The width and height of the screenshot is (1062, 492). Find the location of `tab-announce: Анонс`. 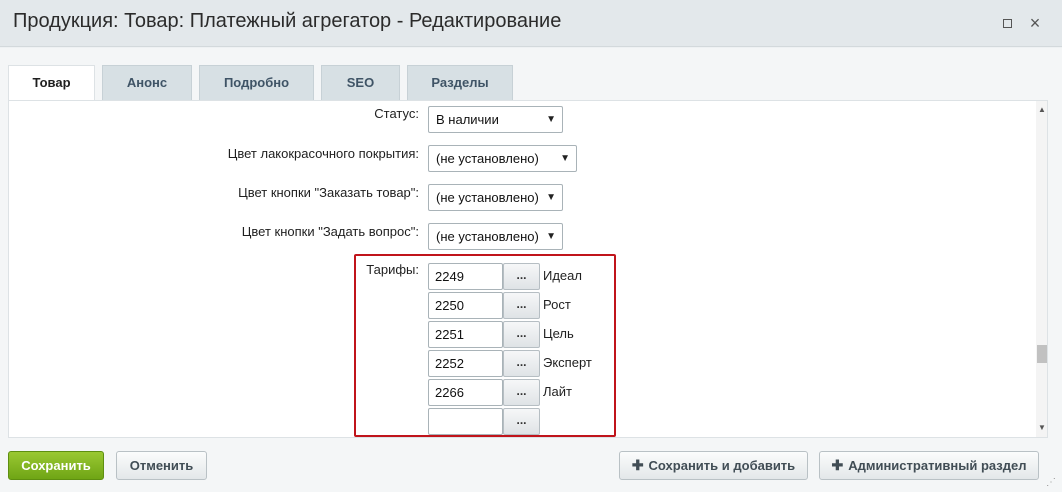

tab-announce: Анонс is located at coordinates (147, 83).